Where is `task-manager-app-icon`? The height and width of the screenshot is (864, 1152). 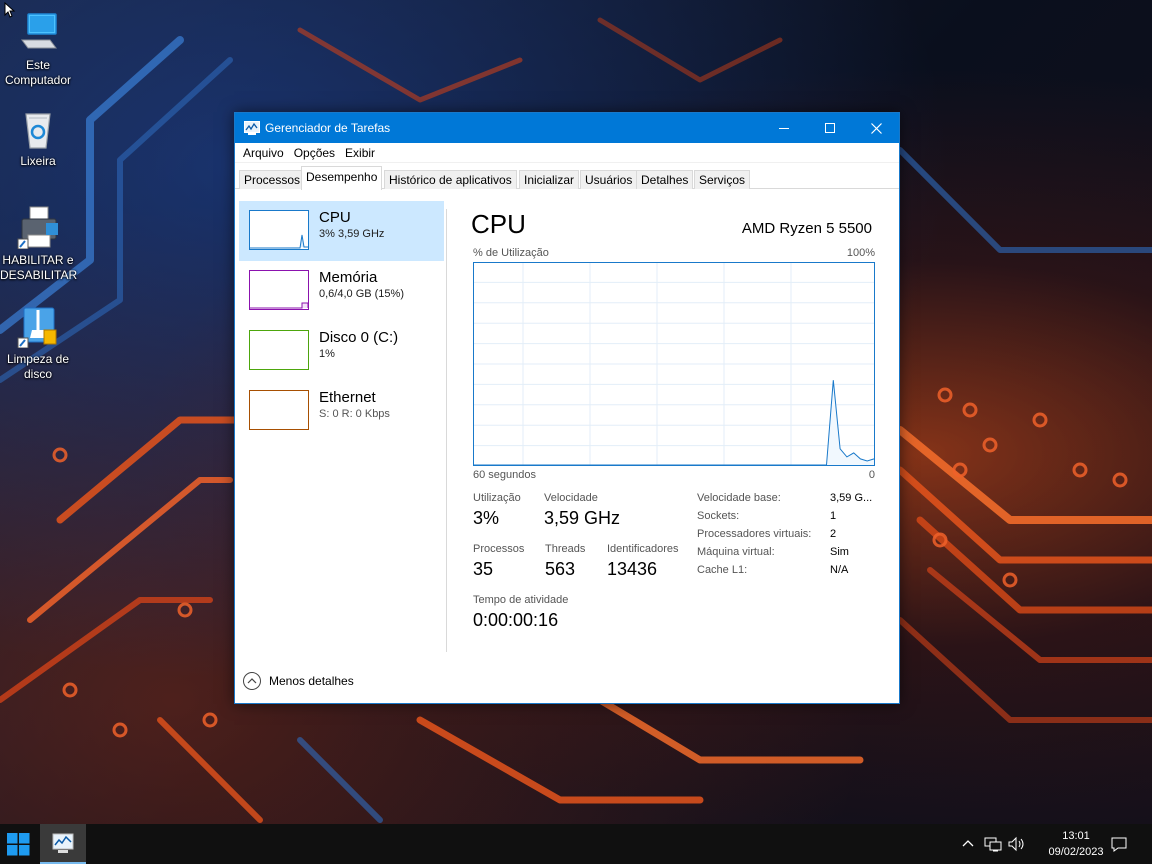 task-manager-app-icon is located at coordinates (252, 128).